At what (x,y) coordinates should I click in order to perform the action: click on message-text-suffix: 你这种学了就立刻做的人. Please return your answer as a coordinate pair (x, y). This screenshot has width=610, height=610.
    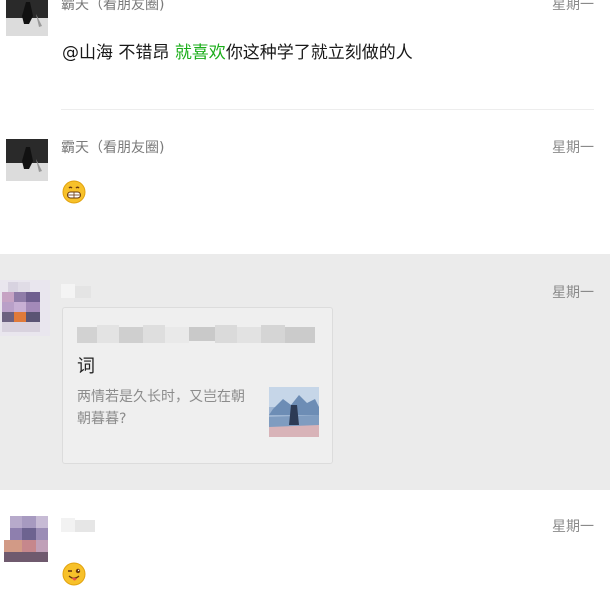
    Looking at the image, I should click on (319, 53).